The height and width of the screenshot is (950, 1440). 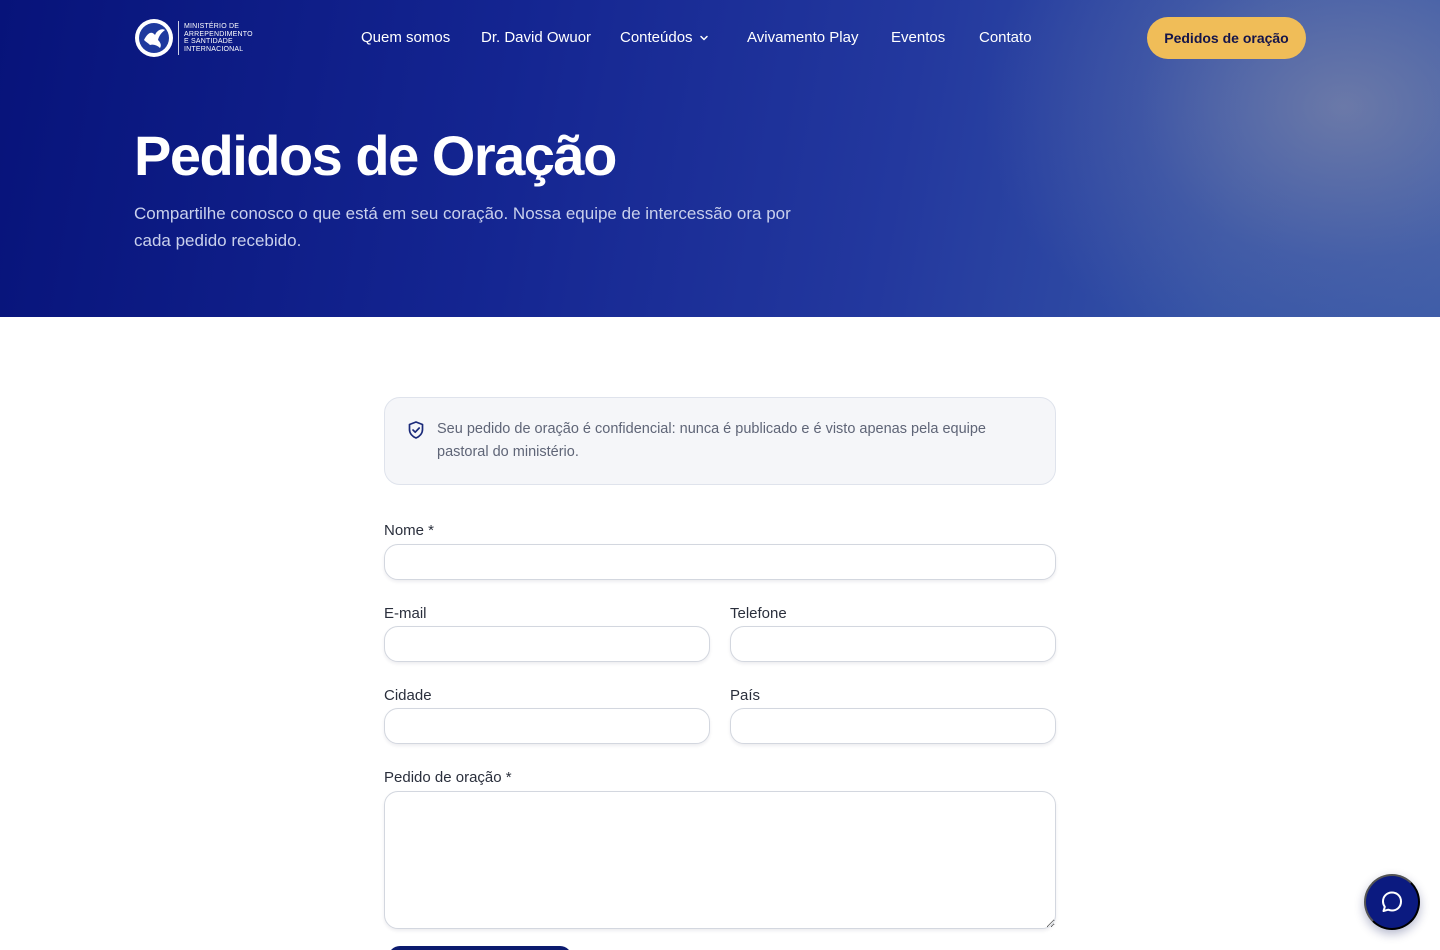 I want to click on city-label: Cidade, so click(x=408, y=695).